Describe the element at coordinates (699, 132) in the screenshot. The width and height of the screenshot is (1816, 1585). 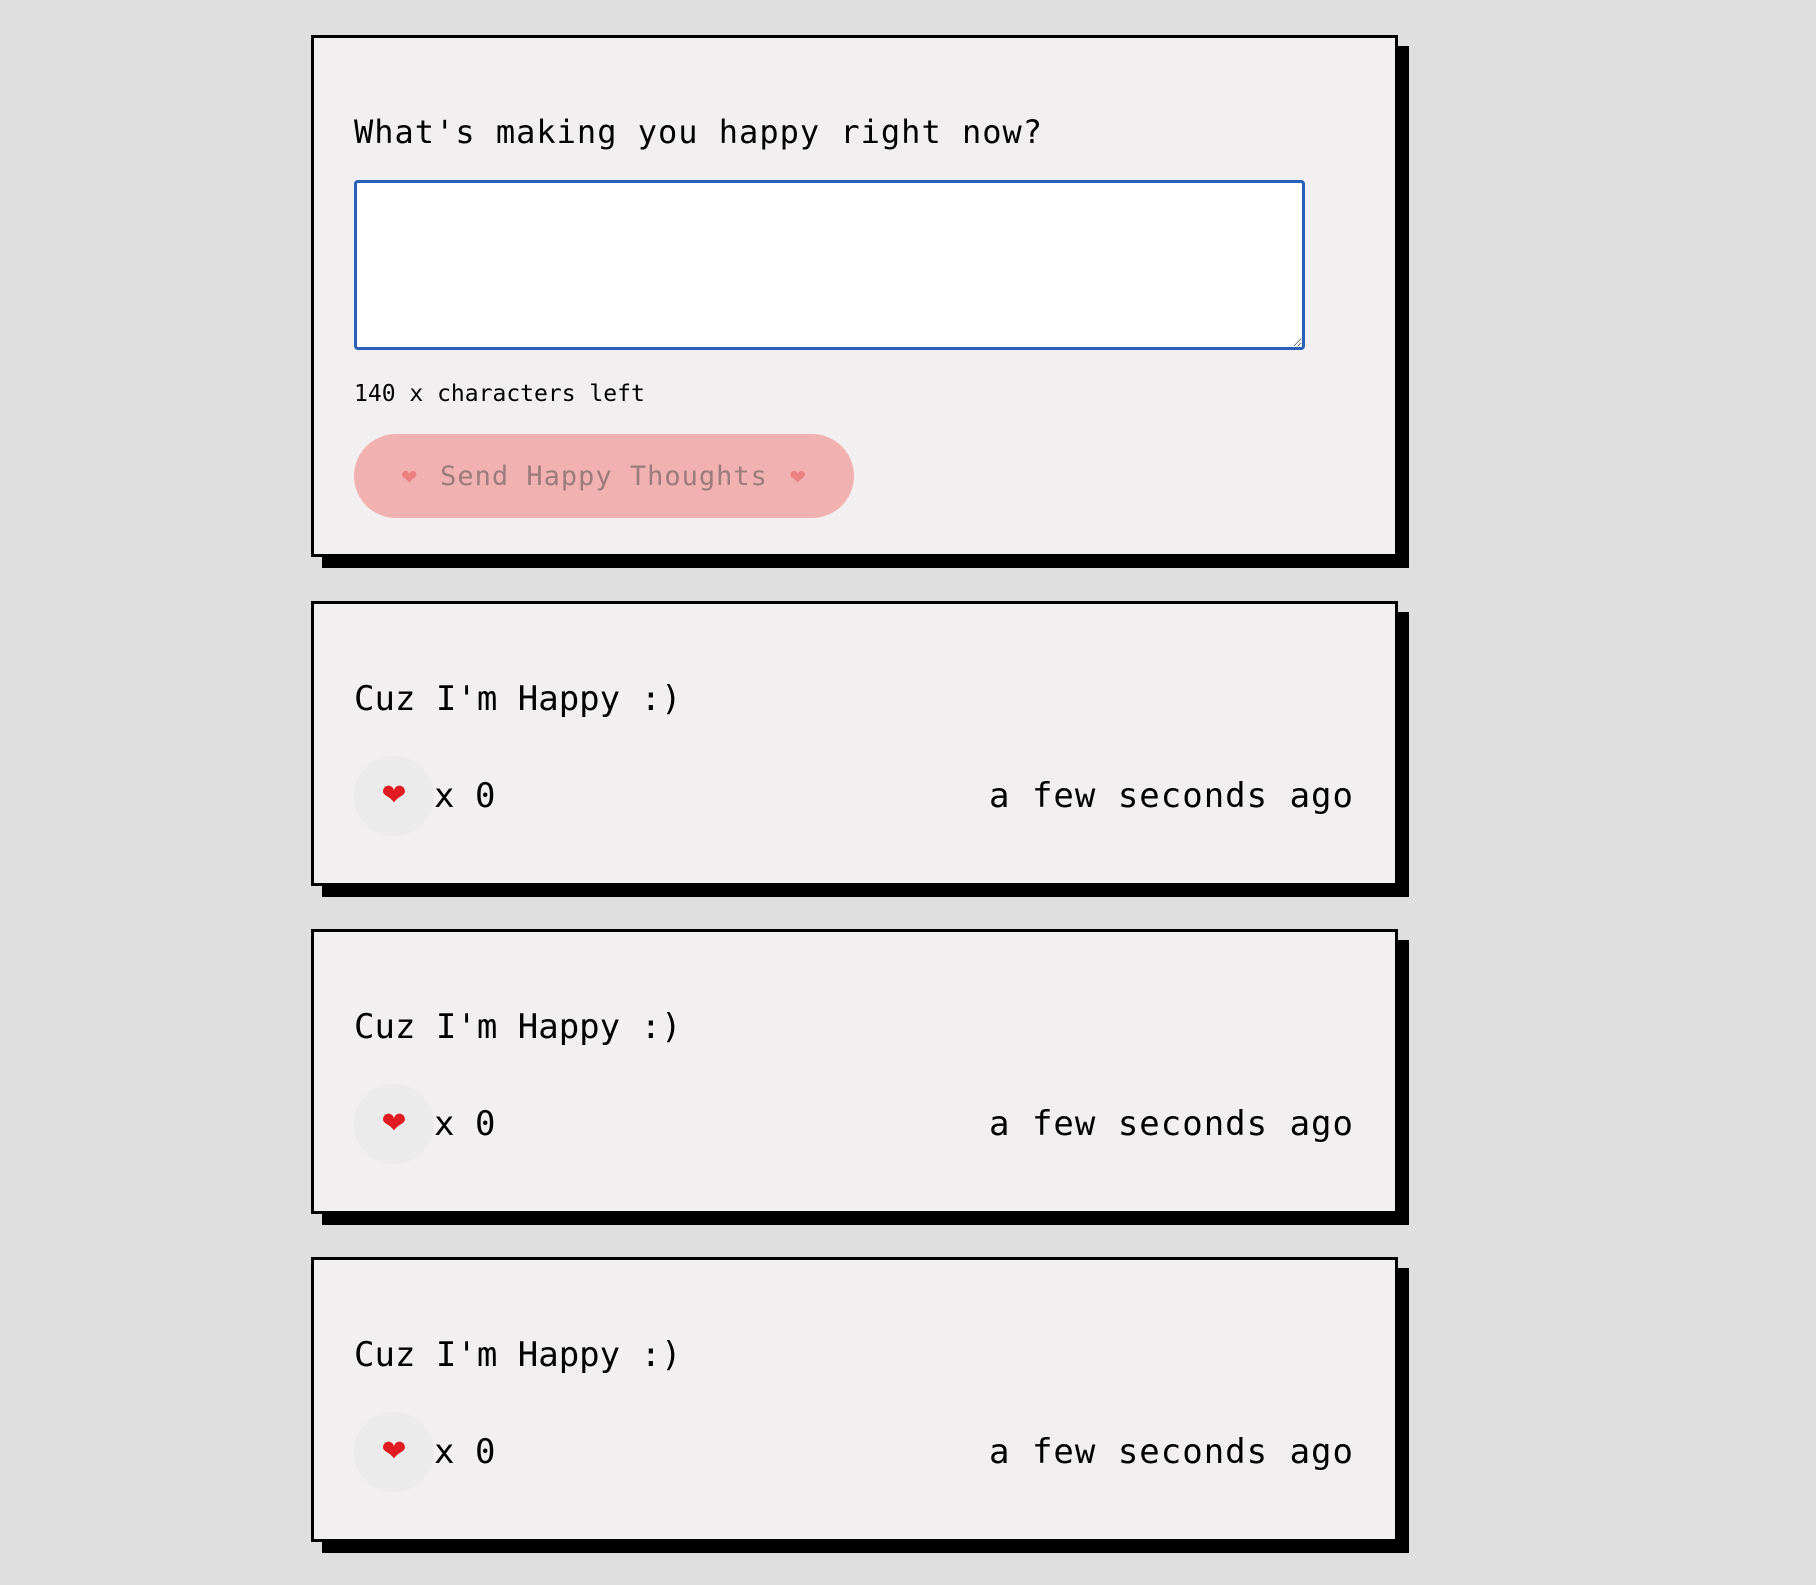
I see `form-title: What's making you happy right now?` at that location.